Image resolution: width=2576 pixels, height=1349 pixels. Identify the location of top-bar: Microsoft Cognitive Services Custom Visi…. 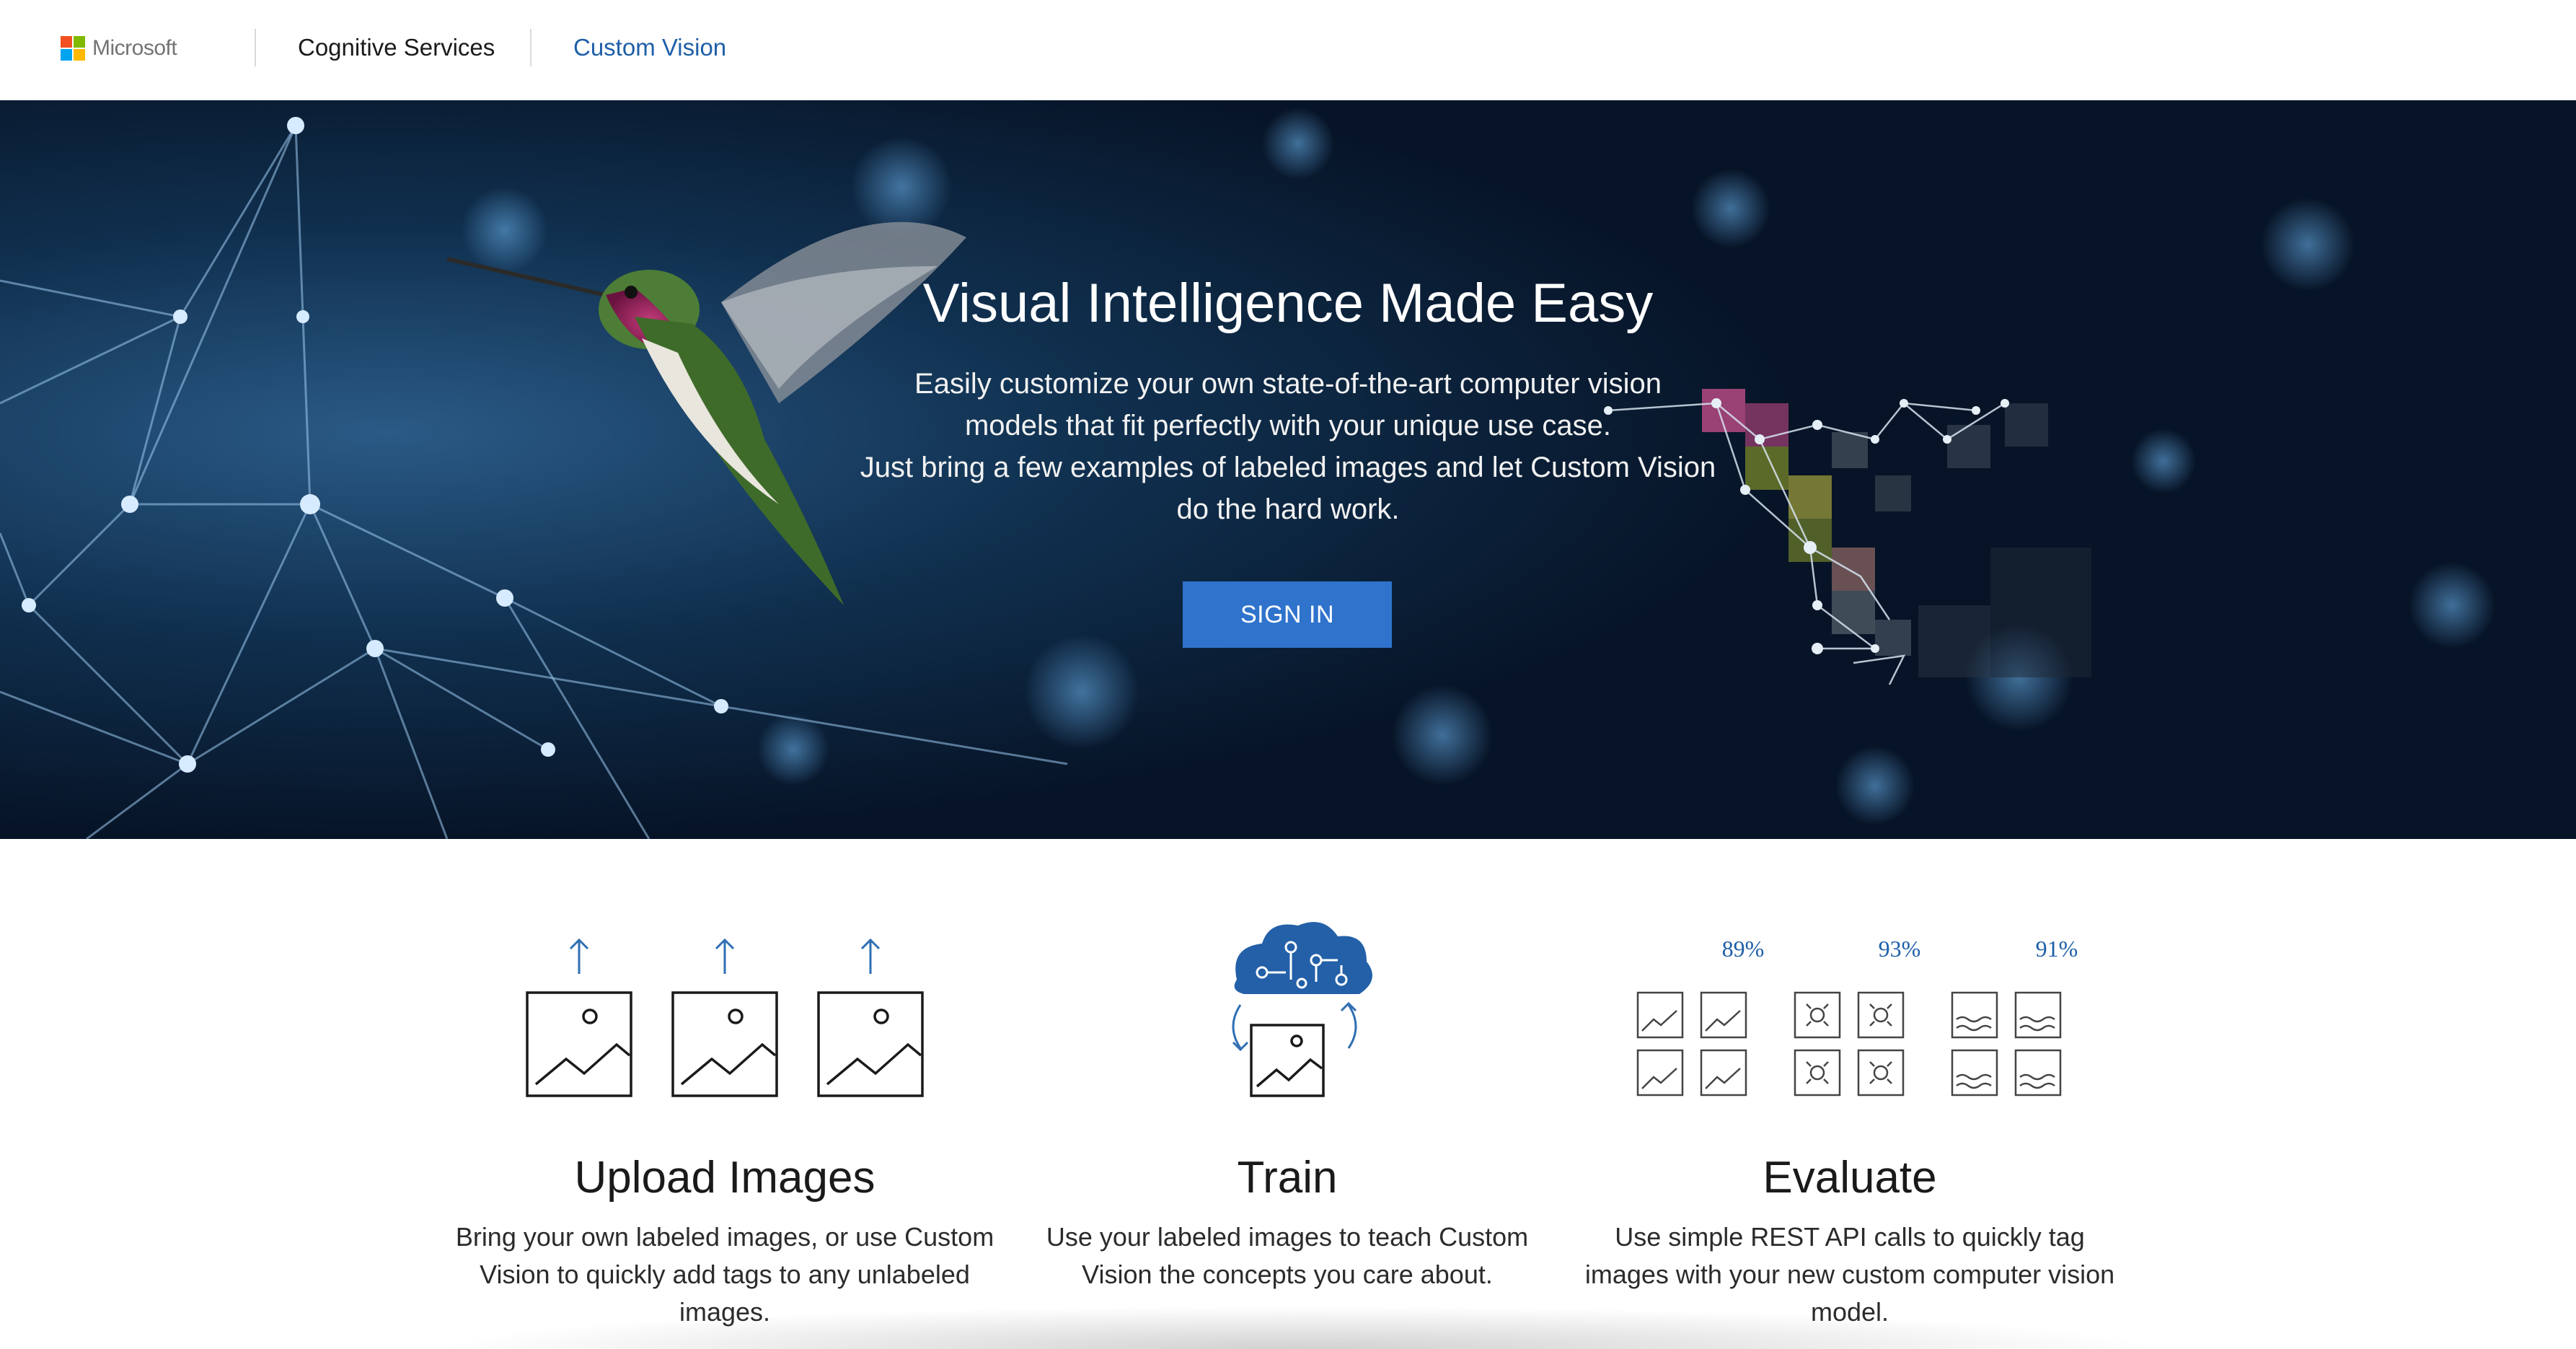
(1288, 50).